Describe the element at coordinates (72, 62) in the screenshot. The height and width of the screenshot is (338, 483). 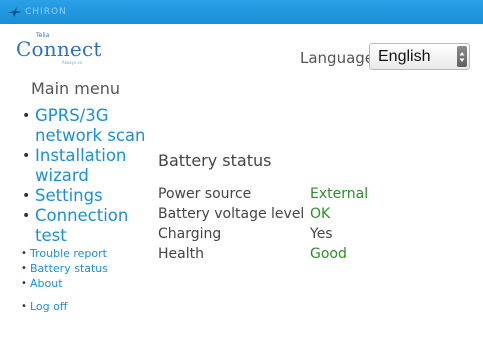
I see `logo-tagline: Always on` at that location.